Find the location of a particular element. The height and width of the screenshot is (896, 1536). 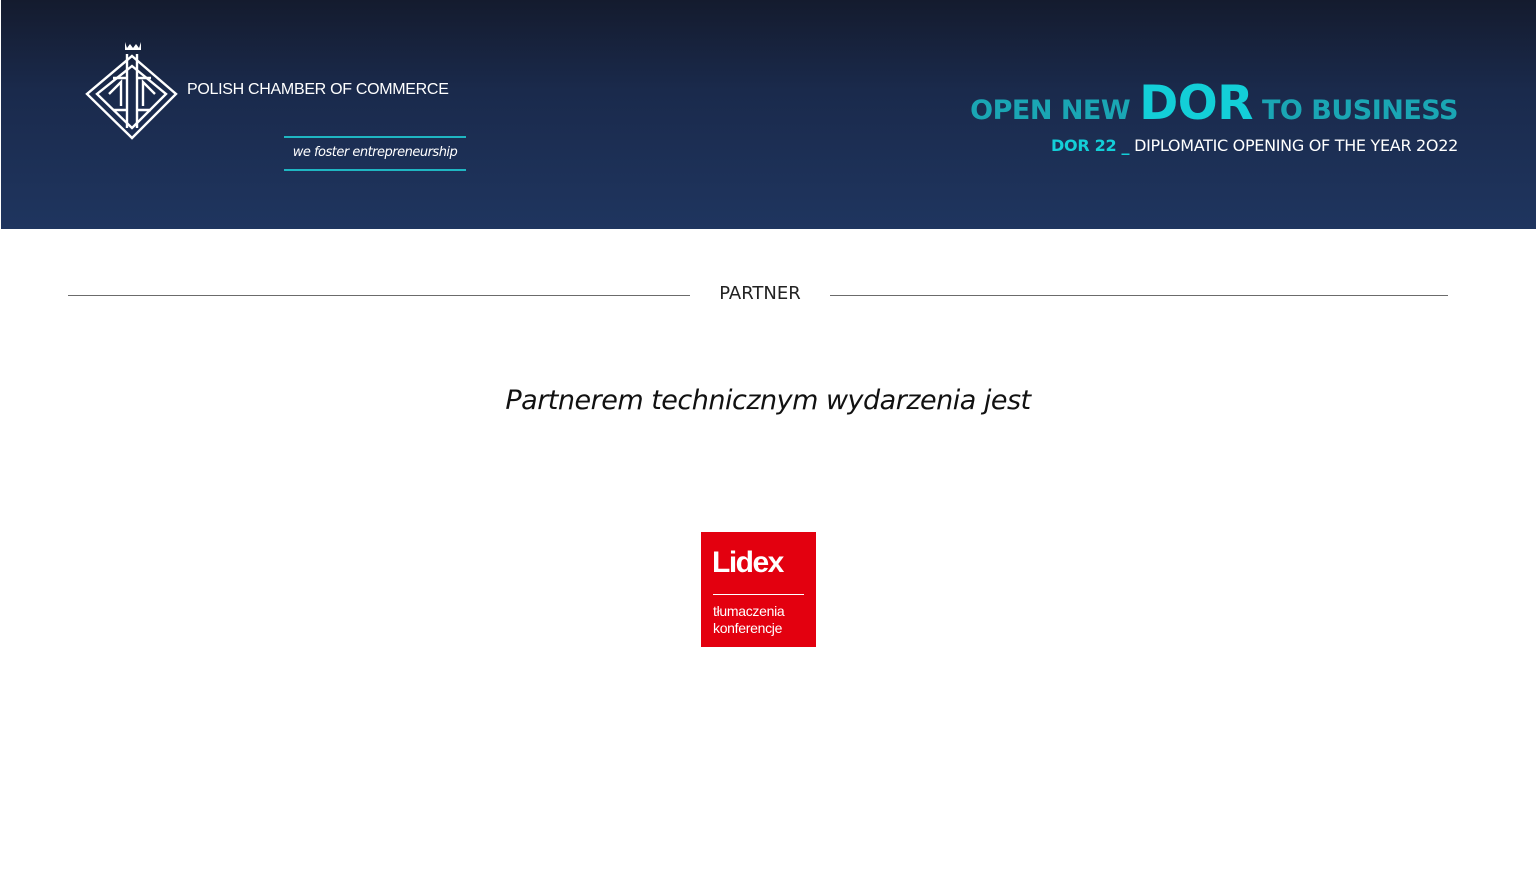

divider-left is located at coordinates (379, 295).